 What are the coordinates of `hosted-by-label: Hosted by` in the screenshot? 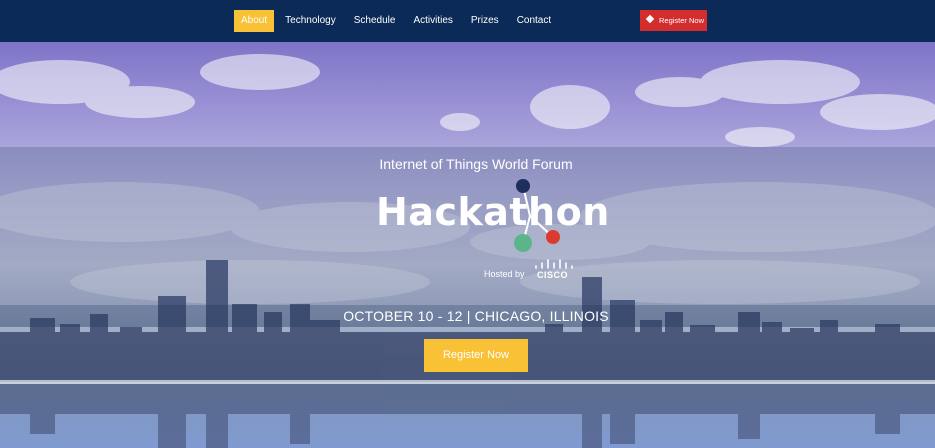 It's located at (504, 274).